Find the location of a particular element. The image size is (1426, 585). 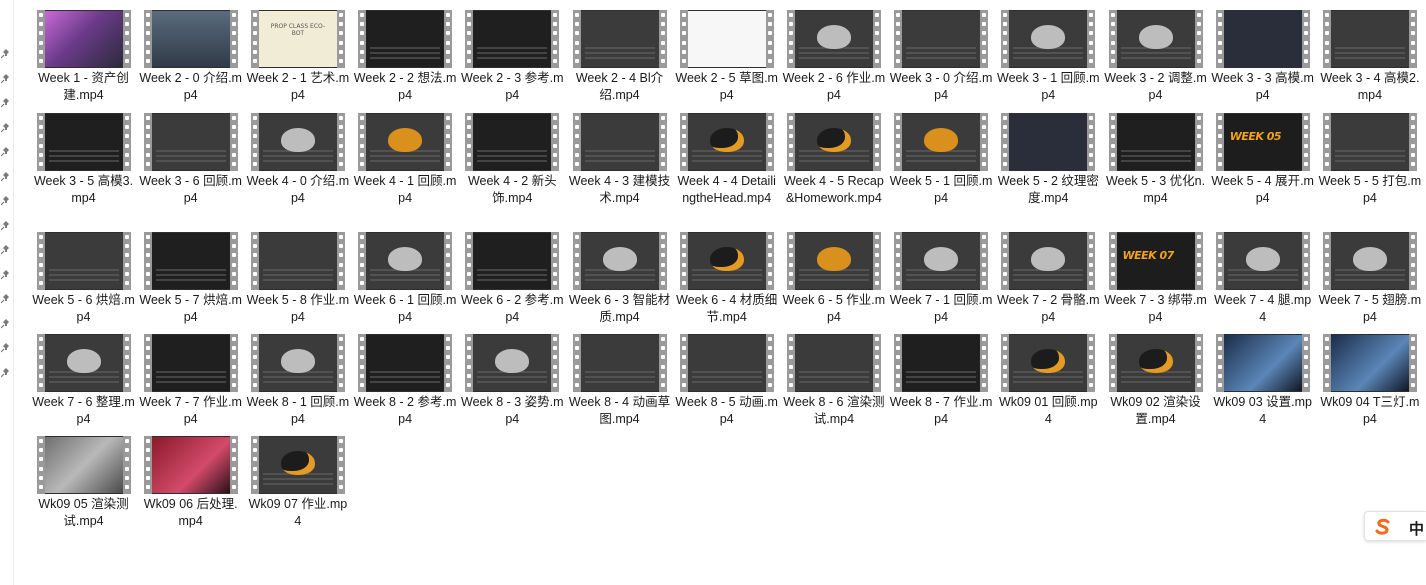

file-name-label: Wk09 03 设置.mp4 is located at coordinates (1262, 411).